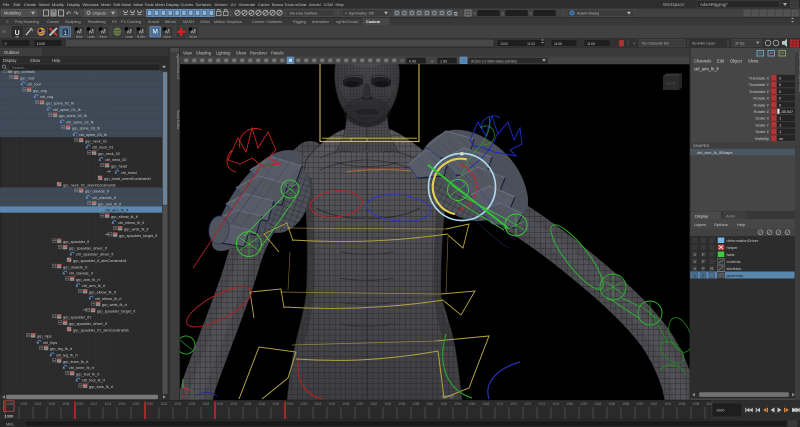  Describe the element at coordinates (67, 356) in the screenshot. I see `svg-text: ctrl_leg_fk_rt` at that location.